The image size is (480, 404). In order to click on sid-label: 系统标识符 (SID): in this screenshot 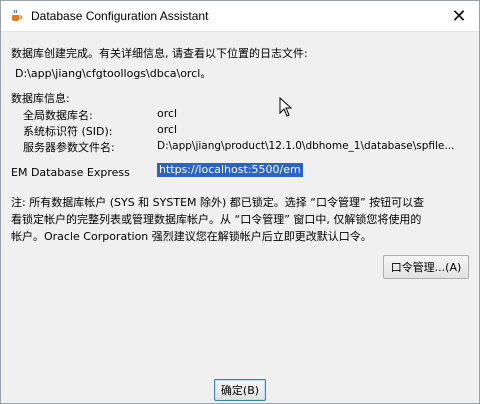, I will do `click(68, 131)`.